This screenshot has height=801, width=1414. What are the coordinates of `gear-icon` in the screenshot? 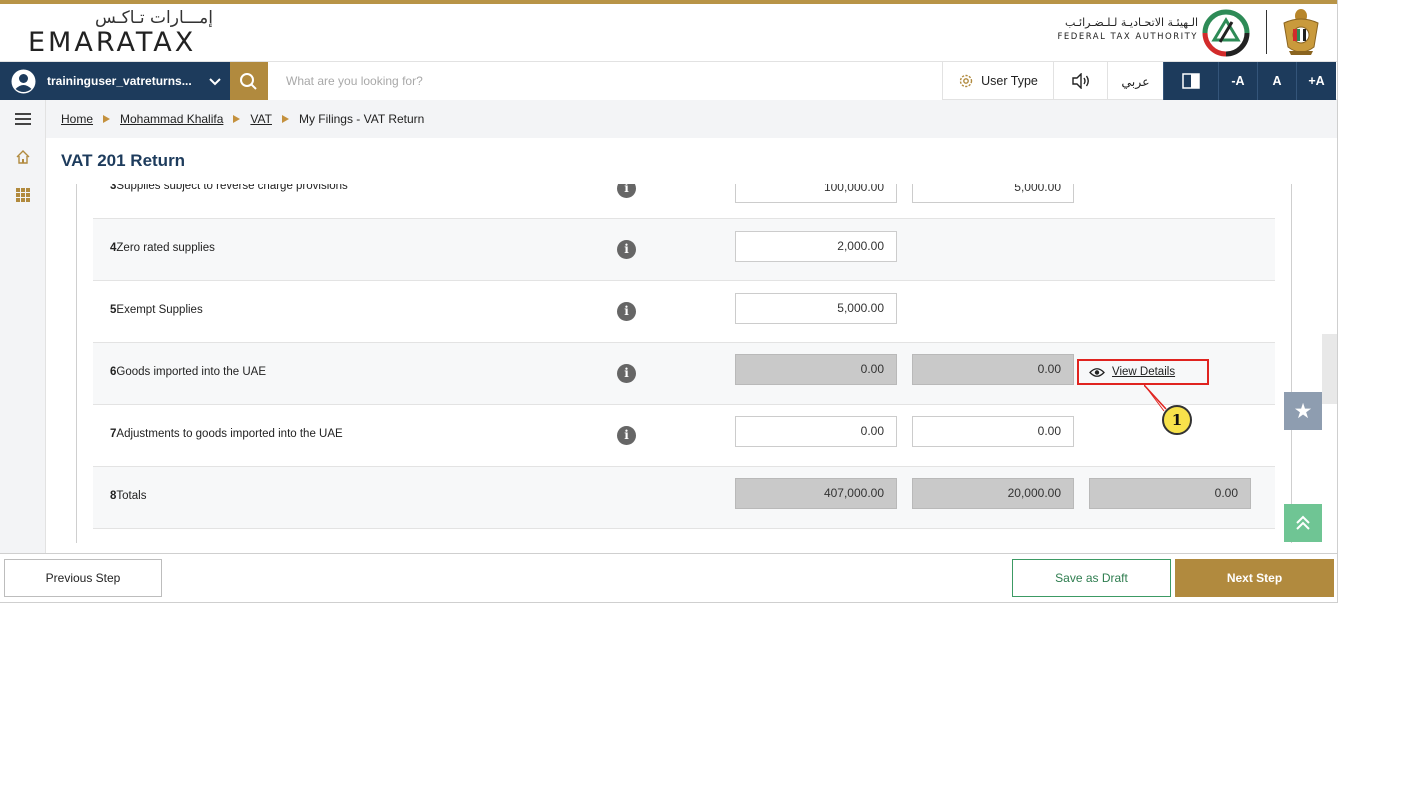 It's located at (966, 81).